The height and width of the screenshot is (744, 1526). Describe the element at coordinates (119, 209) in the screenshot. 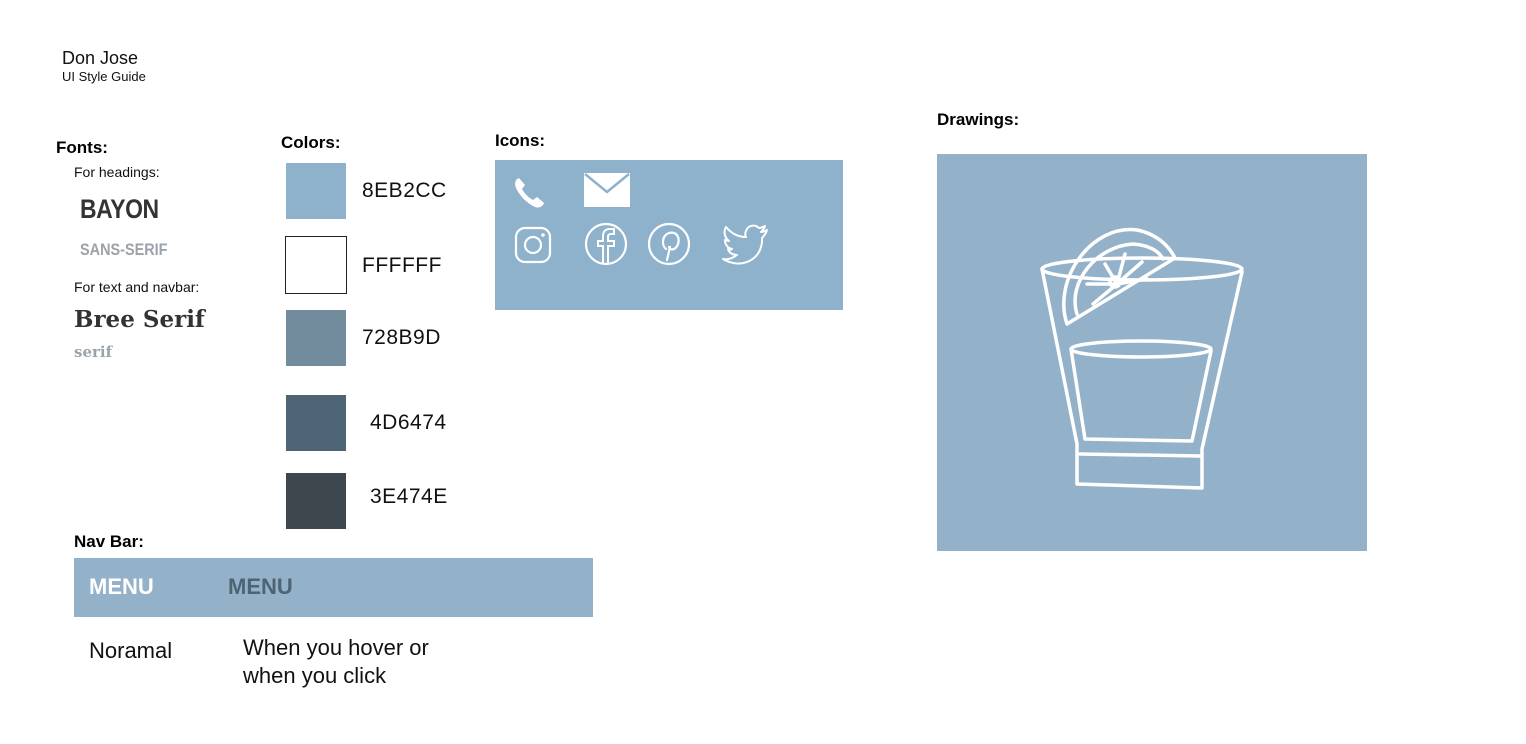

I see `heading-font-sample: BAYON` at that location.